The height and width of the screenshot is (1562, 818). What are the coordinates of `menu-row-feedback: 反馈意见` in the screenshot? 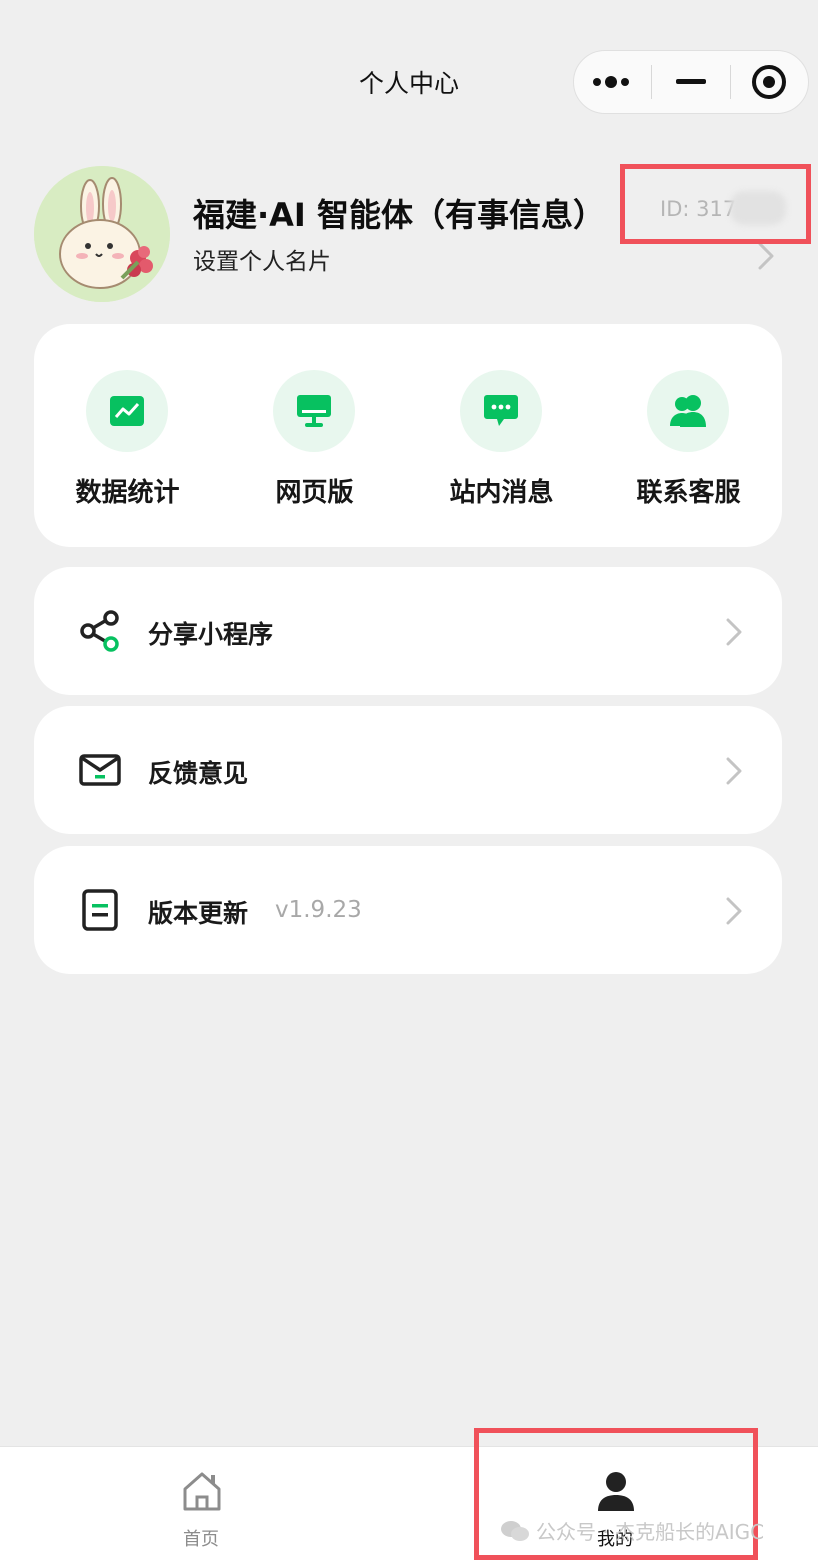 It's located at (408, 770).